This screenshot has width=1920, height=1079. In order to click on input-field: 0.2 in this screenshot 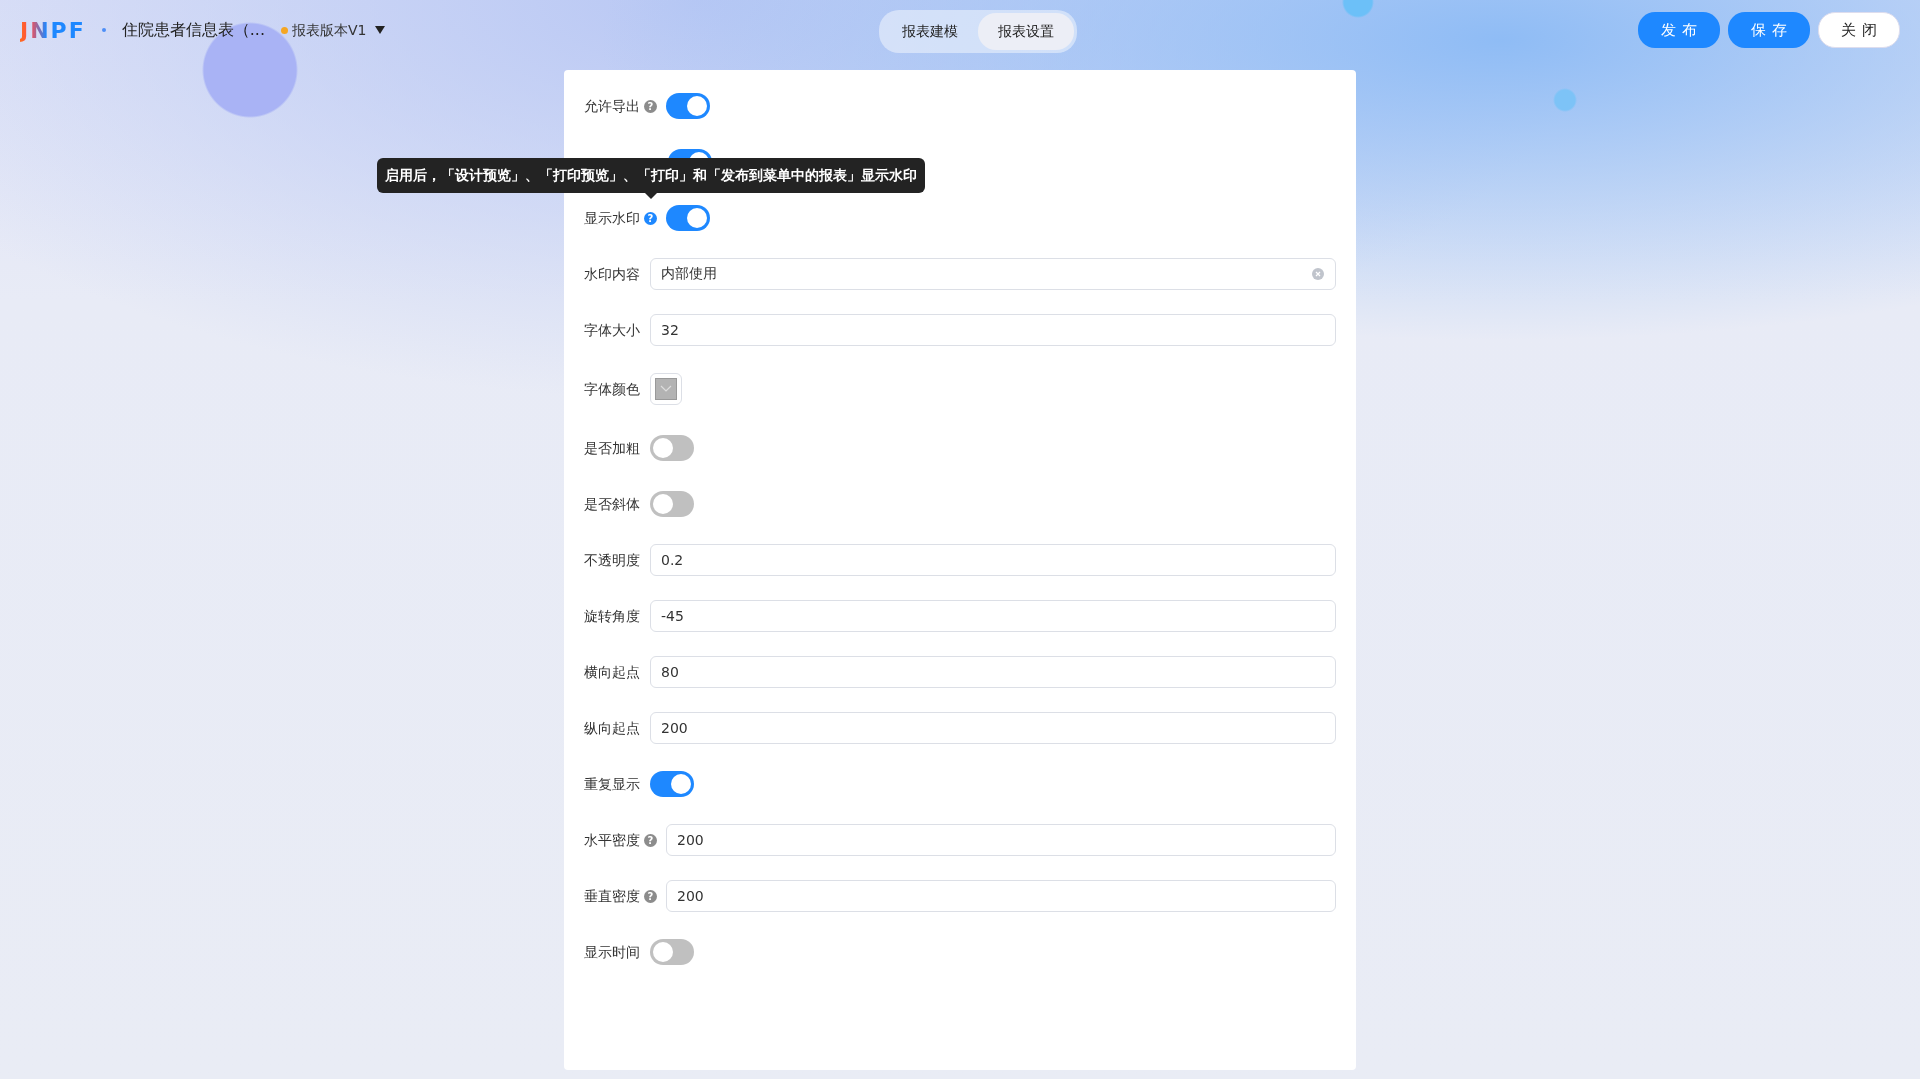, I will do `click(993, 560)`.